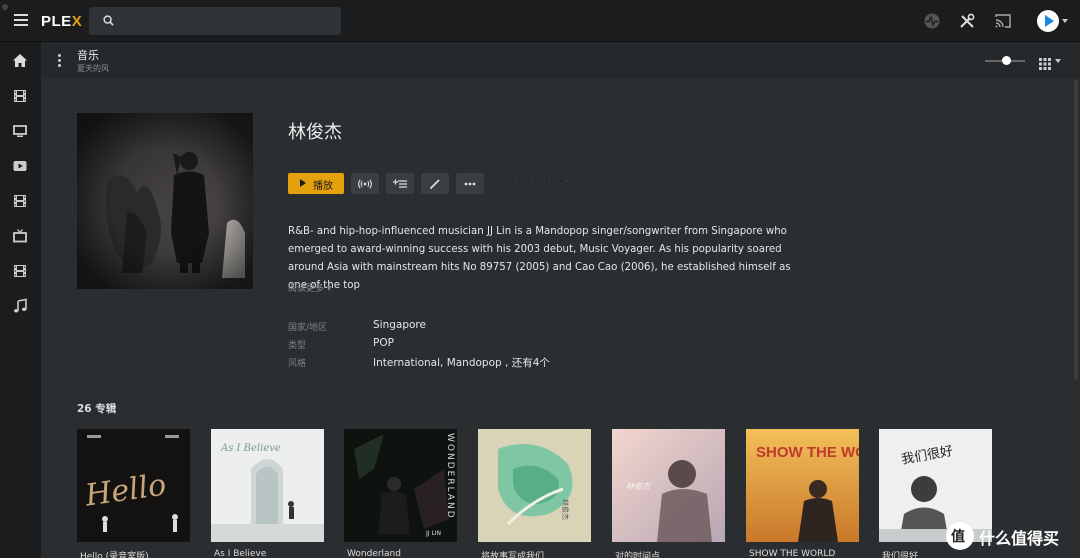 This screenshot has width=1080, height=558. What do you see at coordinates (960, 536) in the screenshot?
I see `watermark-logo: 值` at bounding box center [960, 536].